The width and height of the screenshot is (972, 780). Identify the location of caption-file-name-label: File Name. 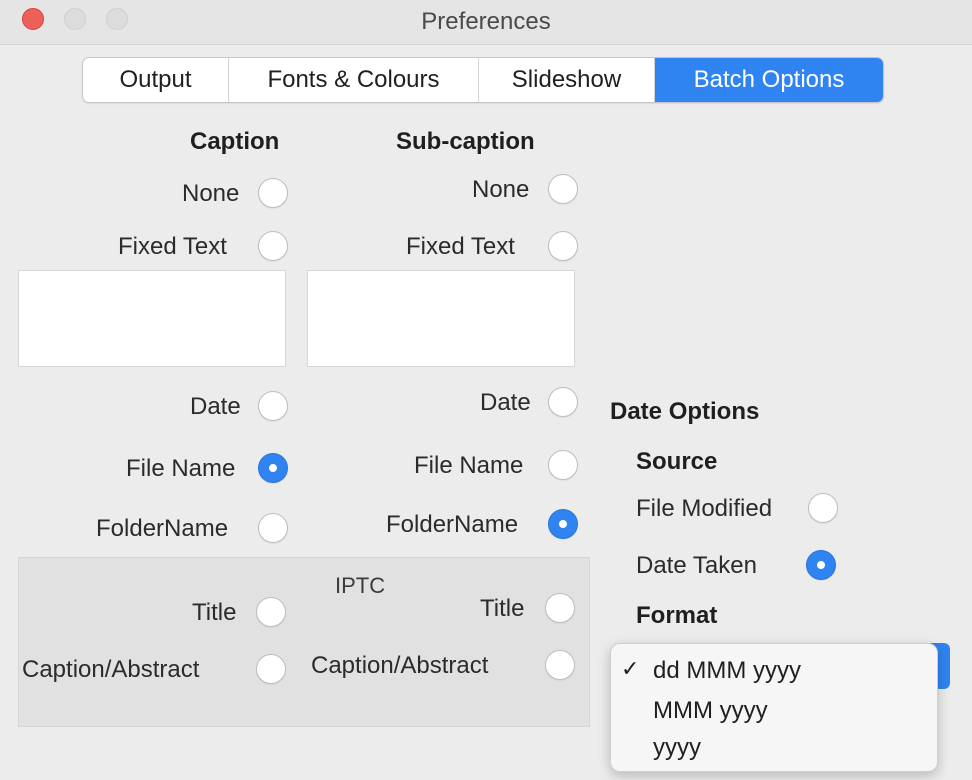
(181, 468).